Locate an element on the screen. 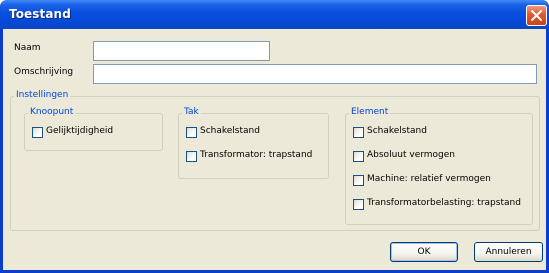 The height and width of the screenshot is (273, 549). checkbox-label: Transformator: trapstand is located at coordinates (256, 155).